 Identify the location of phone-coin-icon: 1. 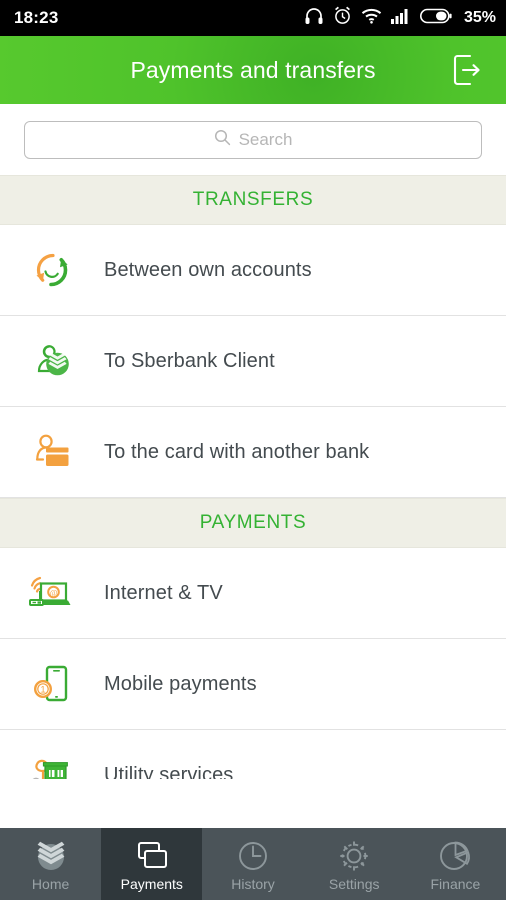
(52, 684).